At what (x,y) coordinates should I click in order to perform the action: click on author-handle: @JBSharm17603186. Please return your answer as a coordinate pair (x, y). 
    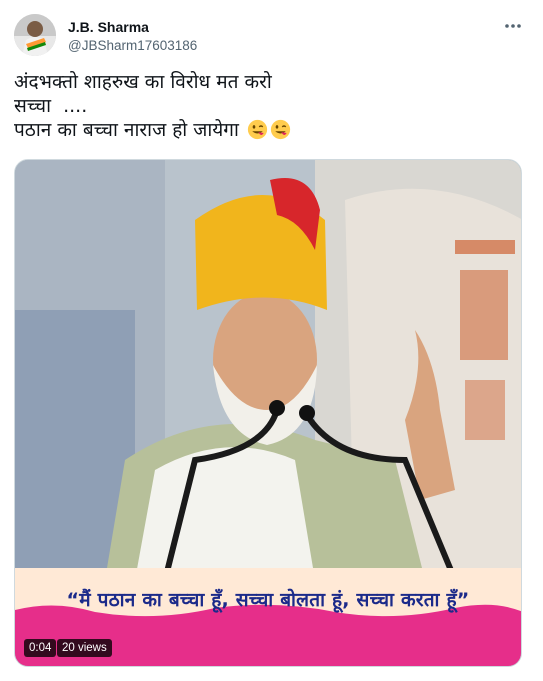
    Looking at the image, I should click on (132, 45).